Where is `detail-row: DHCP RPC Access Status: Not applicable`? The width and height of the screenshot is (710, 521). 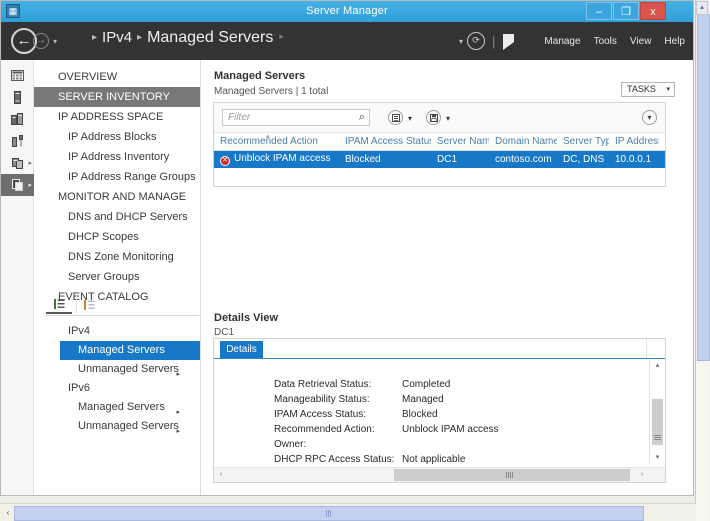
detail-row: DHCP RPC Access Status: Not applicable is located at coordinates (431, 458).